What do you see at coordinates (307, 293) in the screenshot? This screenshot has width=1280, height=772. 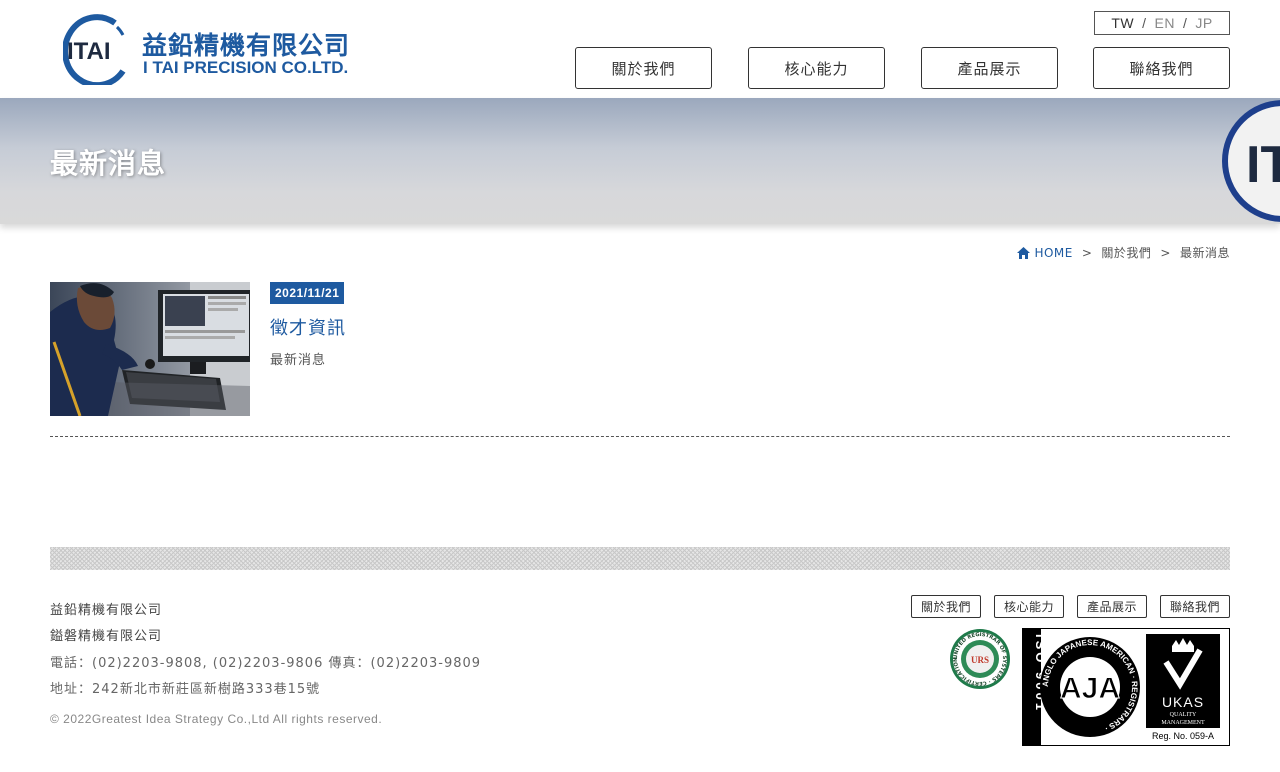 I see `news-date-badge: 2021/11/21` at bounding box center [307, 293].